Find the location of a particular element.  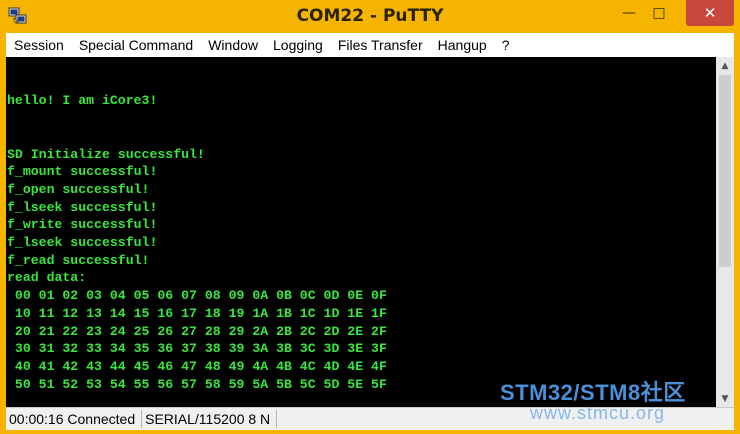

terminal-line: hello! I am iCore3! is located at coordinates (82, 101).